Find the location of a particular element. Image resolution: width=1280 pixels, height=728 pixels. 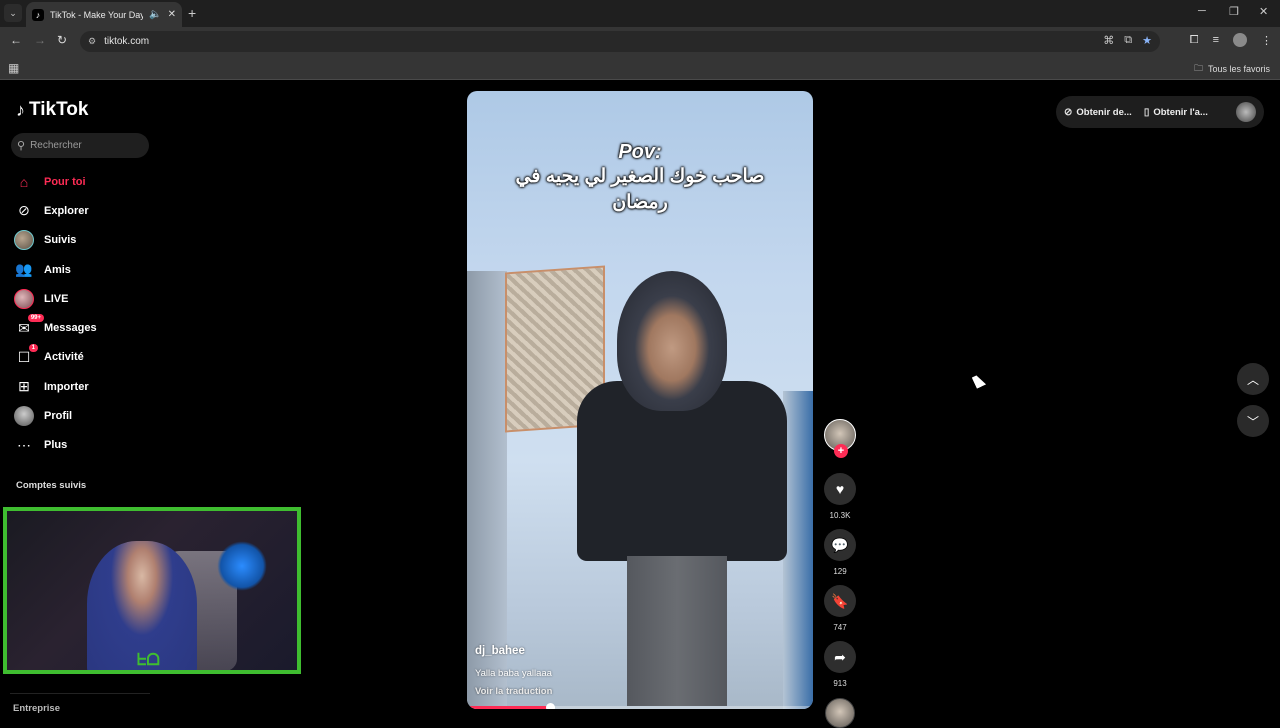

like-action: ♥ 10.3K is located at coordinates (840, 496).